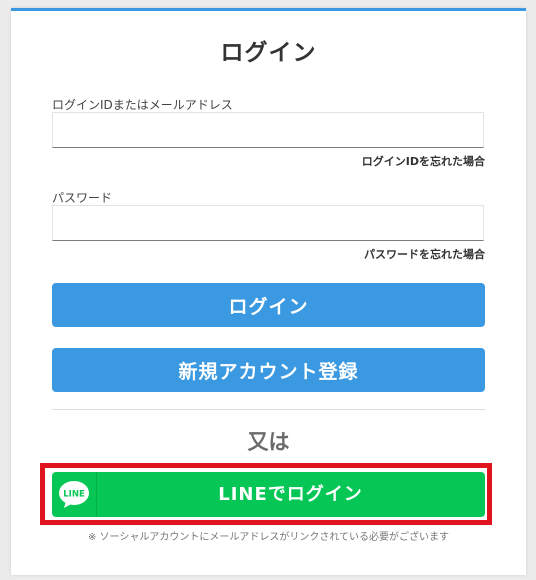 The image size is (536, 580). Describe the element at coordinates (424, 254) in the screenshot. I see `forgot-password-link: パスワードを忘れた場合` at that location.